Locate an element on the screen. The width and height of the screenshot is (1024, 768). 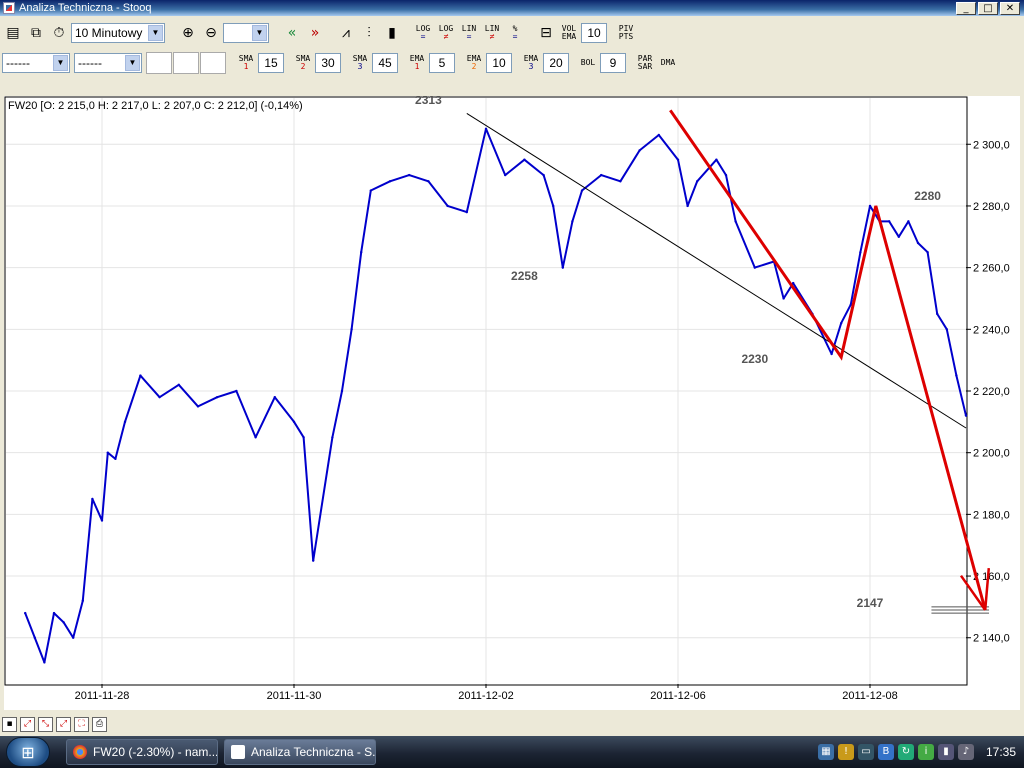
zoom-select: ▼ is located at coordinates (246, 33).